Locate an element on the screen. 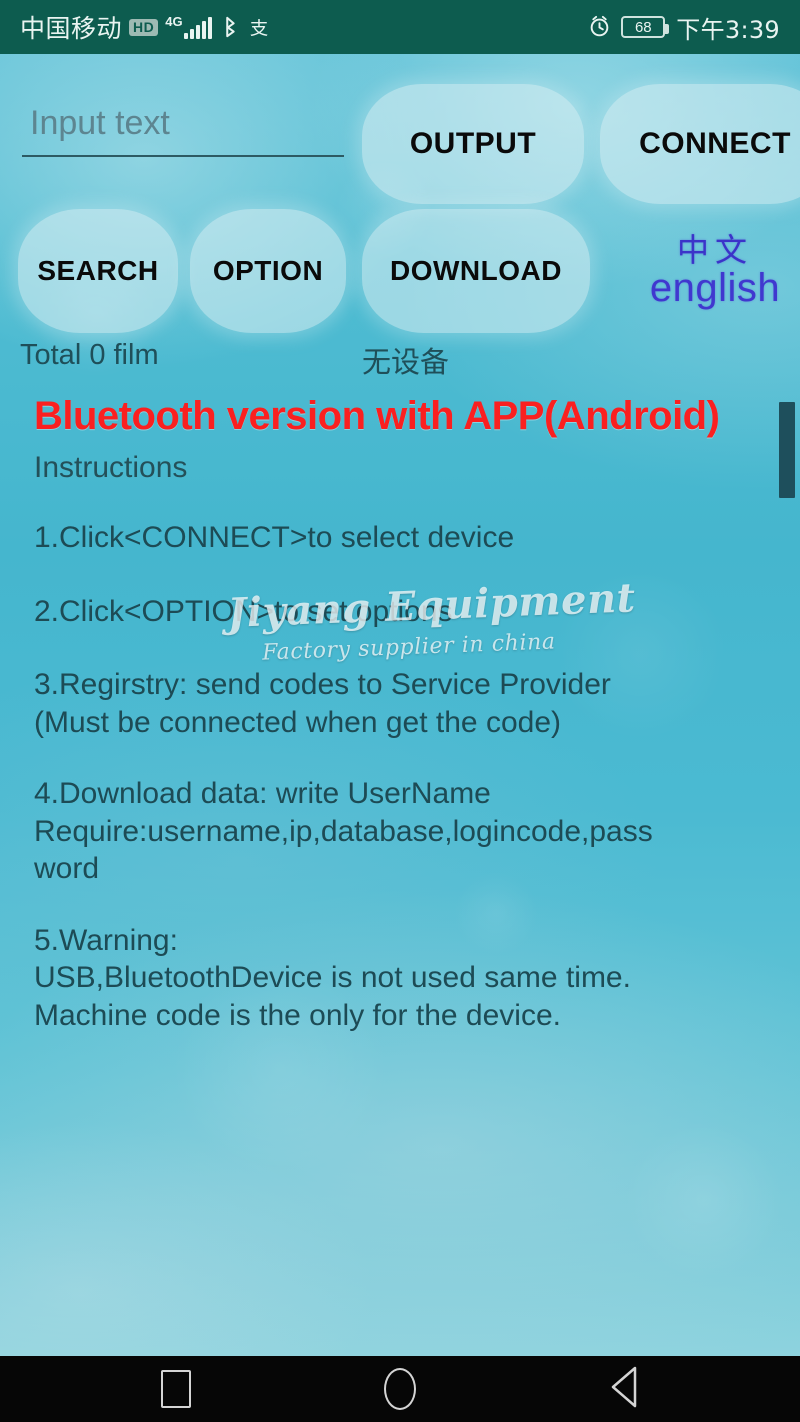 Image resolution: width=800 pixels, height=1422 pixels. recents-button is located at coordinates (176, 1389).